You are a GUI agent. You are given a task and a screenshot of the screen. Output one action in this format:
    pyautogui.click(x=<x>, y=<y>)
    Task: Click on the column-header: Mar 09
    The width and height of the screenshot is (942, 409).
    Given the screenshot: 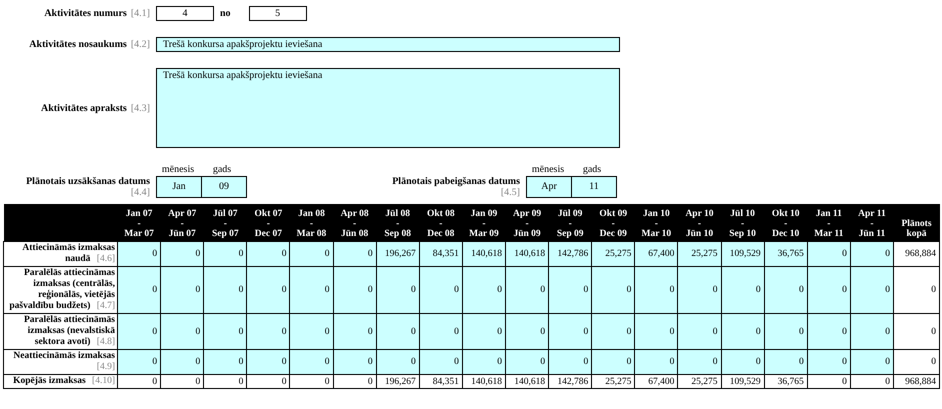 What is the action you would take?
    pyautogui.click(x=484, y=234)
    